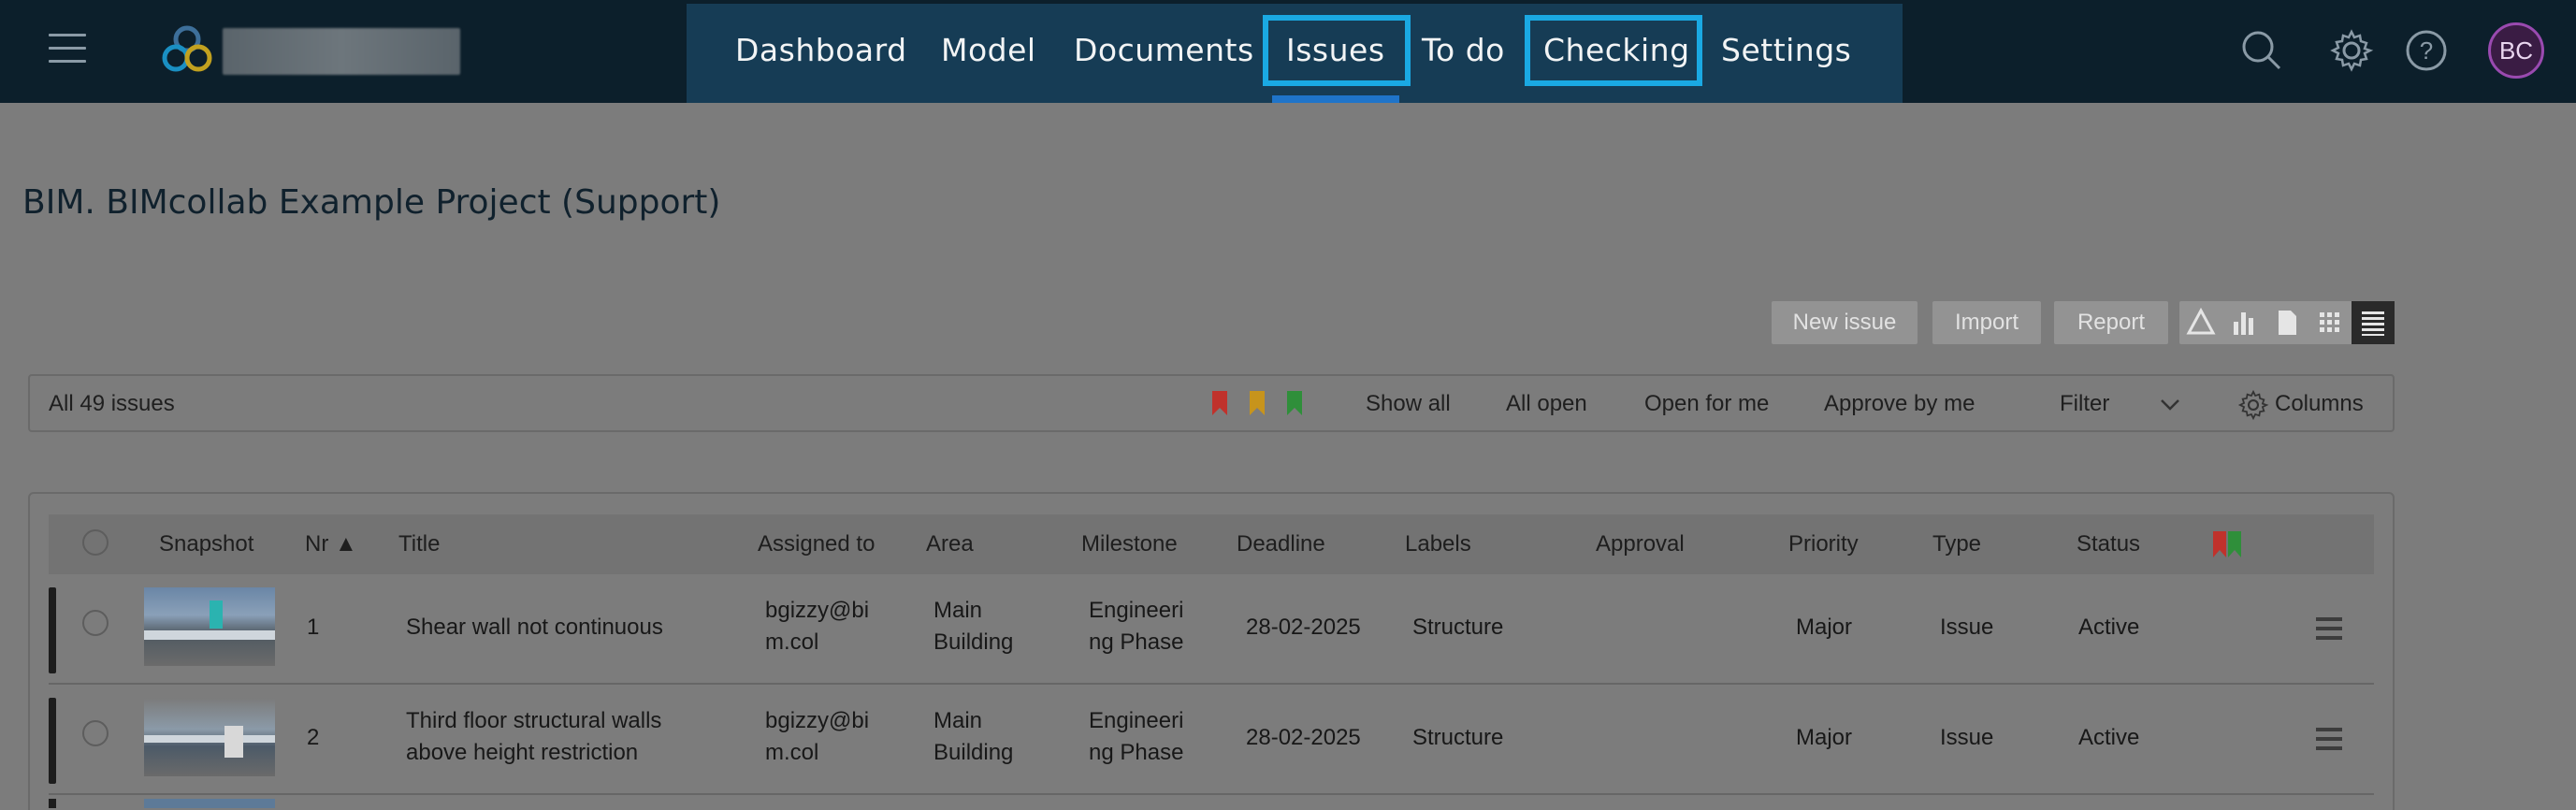 The image size is (2576, 810). I want to click on columns-gear-icon, so click(2253, 405).